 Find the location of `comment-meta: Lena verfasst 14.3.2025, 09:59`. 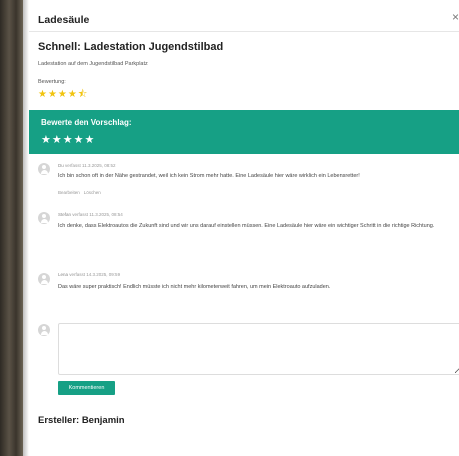

comment-meta: Lena verfasst 14.3.2025, 09:59 is located at coordinates (89, 274).